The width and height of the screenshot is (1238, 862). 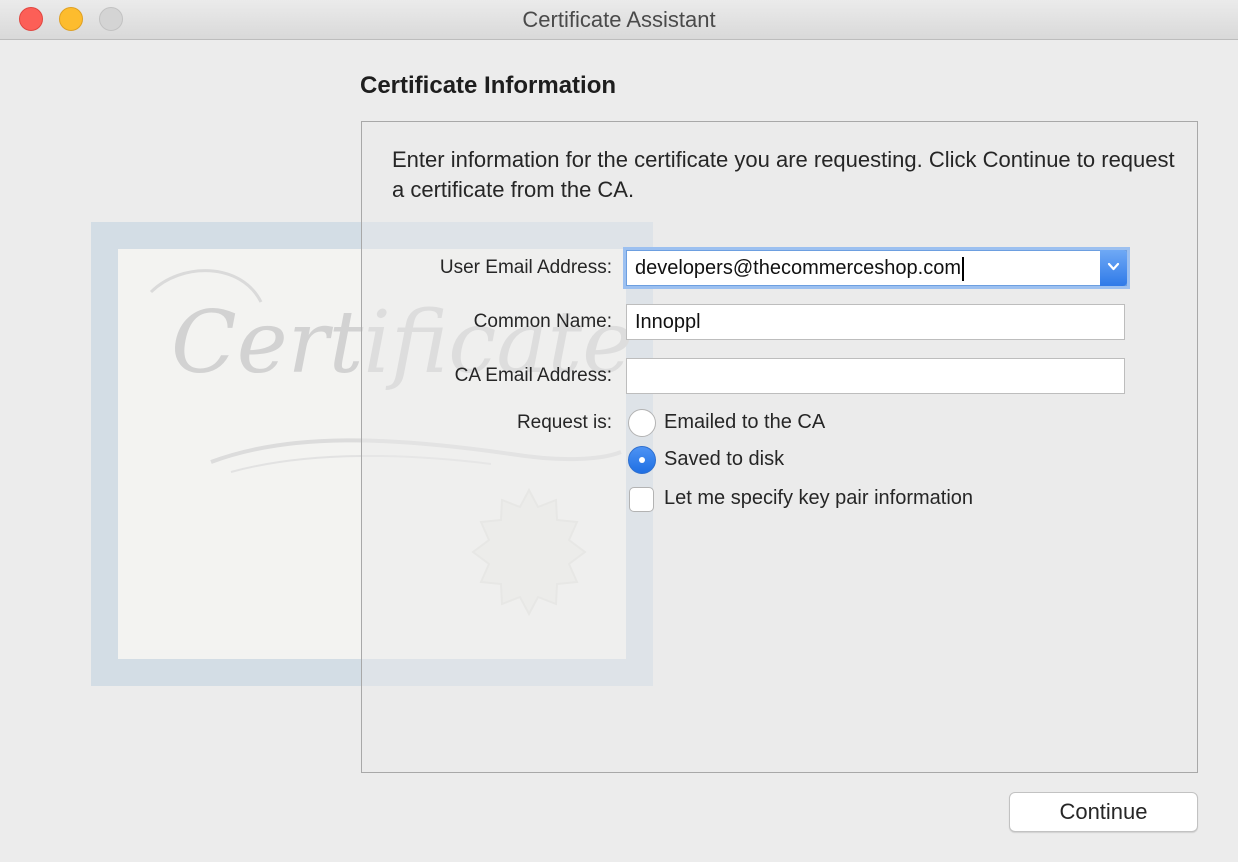 What do you see at coordinates (724, 459) in the screenshot?
I see `saved-to-disk-label: Saved to disk` at bounding box center [724, 459].